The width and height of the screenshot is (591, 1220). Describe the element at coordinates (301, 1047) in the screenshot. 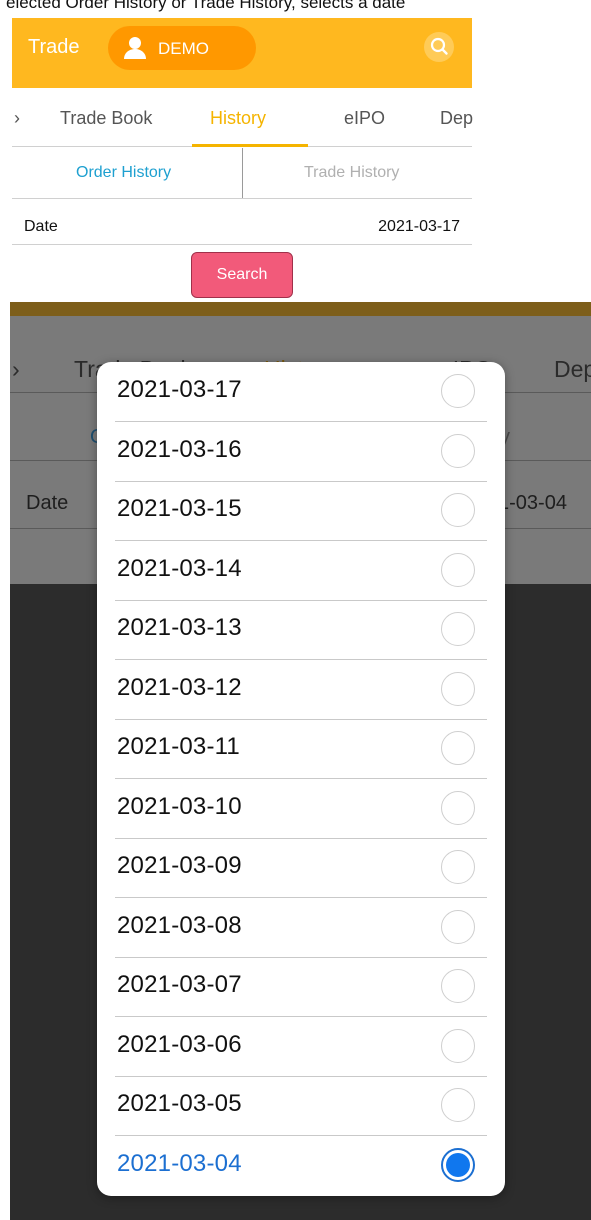

I see `date-option: 2021-03-06` at that location.